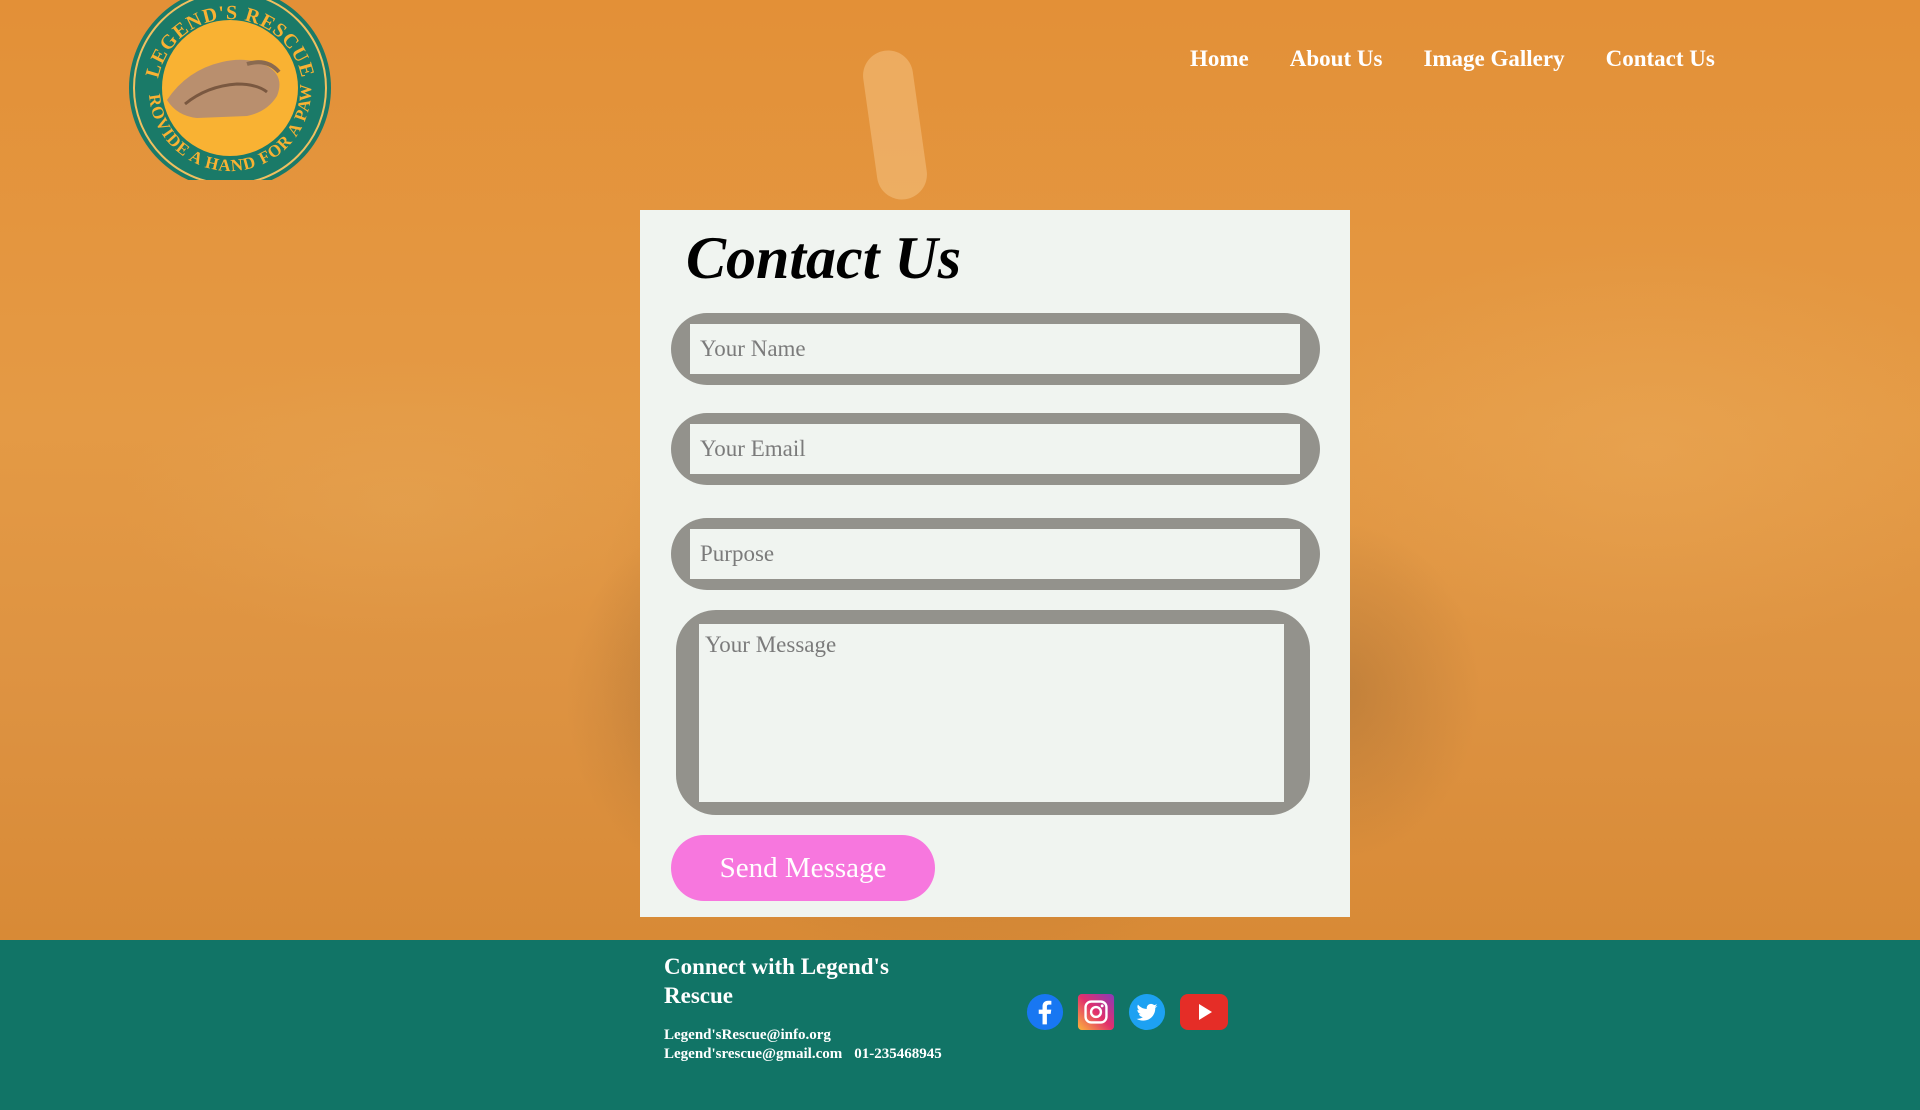 The width and height of the screenshot is (1920, 1110). I want to click on message-textarea, so click(991, 713).